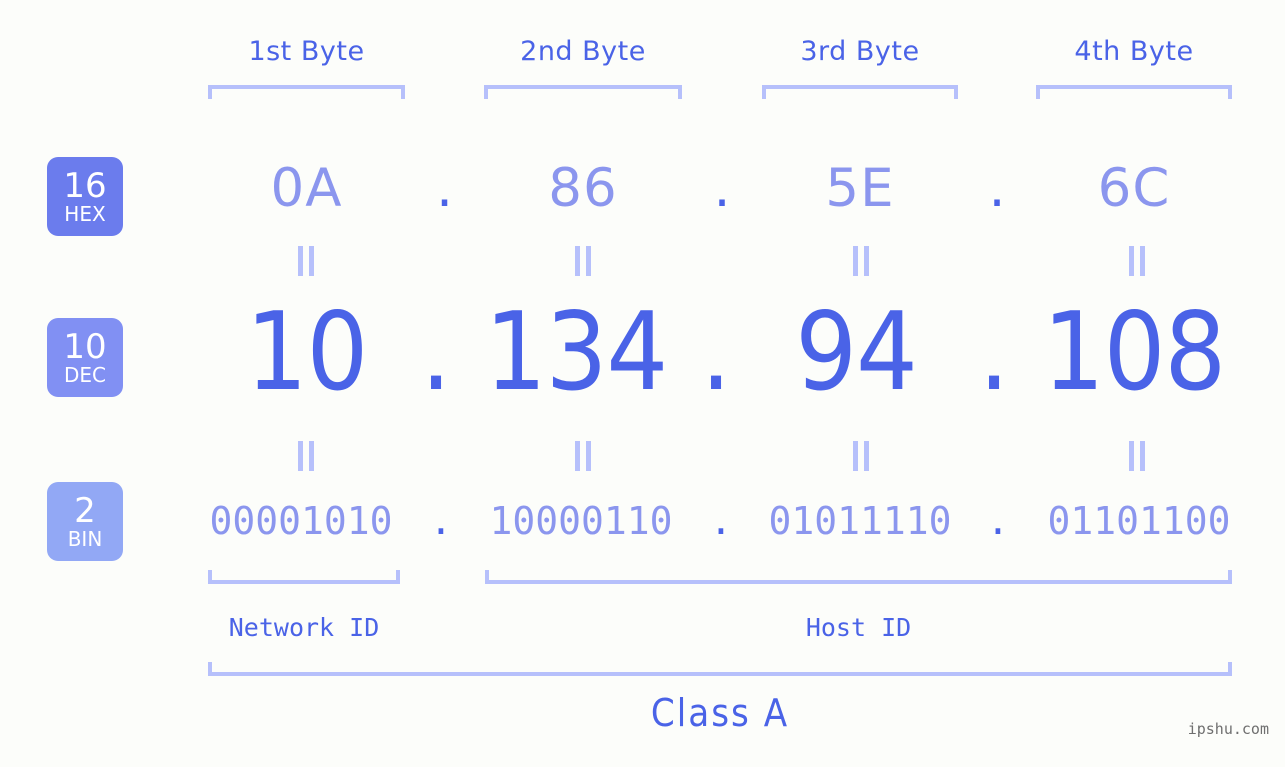 The image size is (1285, 767). What do you see at coordinates (858, 627) in the screenshot?
I see `host-id-label: Host ID` at bounding box center [858, 627].